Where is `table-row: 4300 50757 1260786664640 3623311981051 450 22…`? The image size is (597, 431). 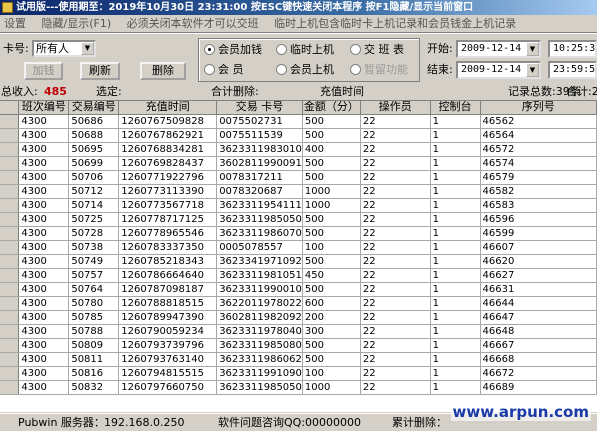
table-row: 4300 50757 1260786664640 3623311981051 450 22… is located at coordinates (298, 275).